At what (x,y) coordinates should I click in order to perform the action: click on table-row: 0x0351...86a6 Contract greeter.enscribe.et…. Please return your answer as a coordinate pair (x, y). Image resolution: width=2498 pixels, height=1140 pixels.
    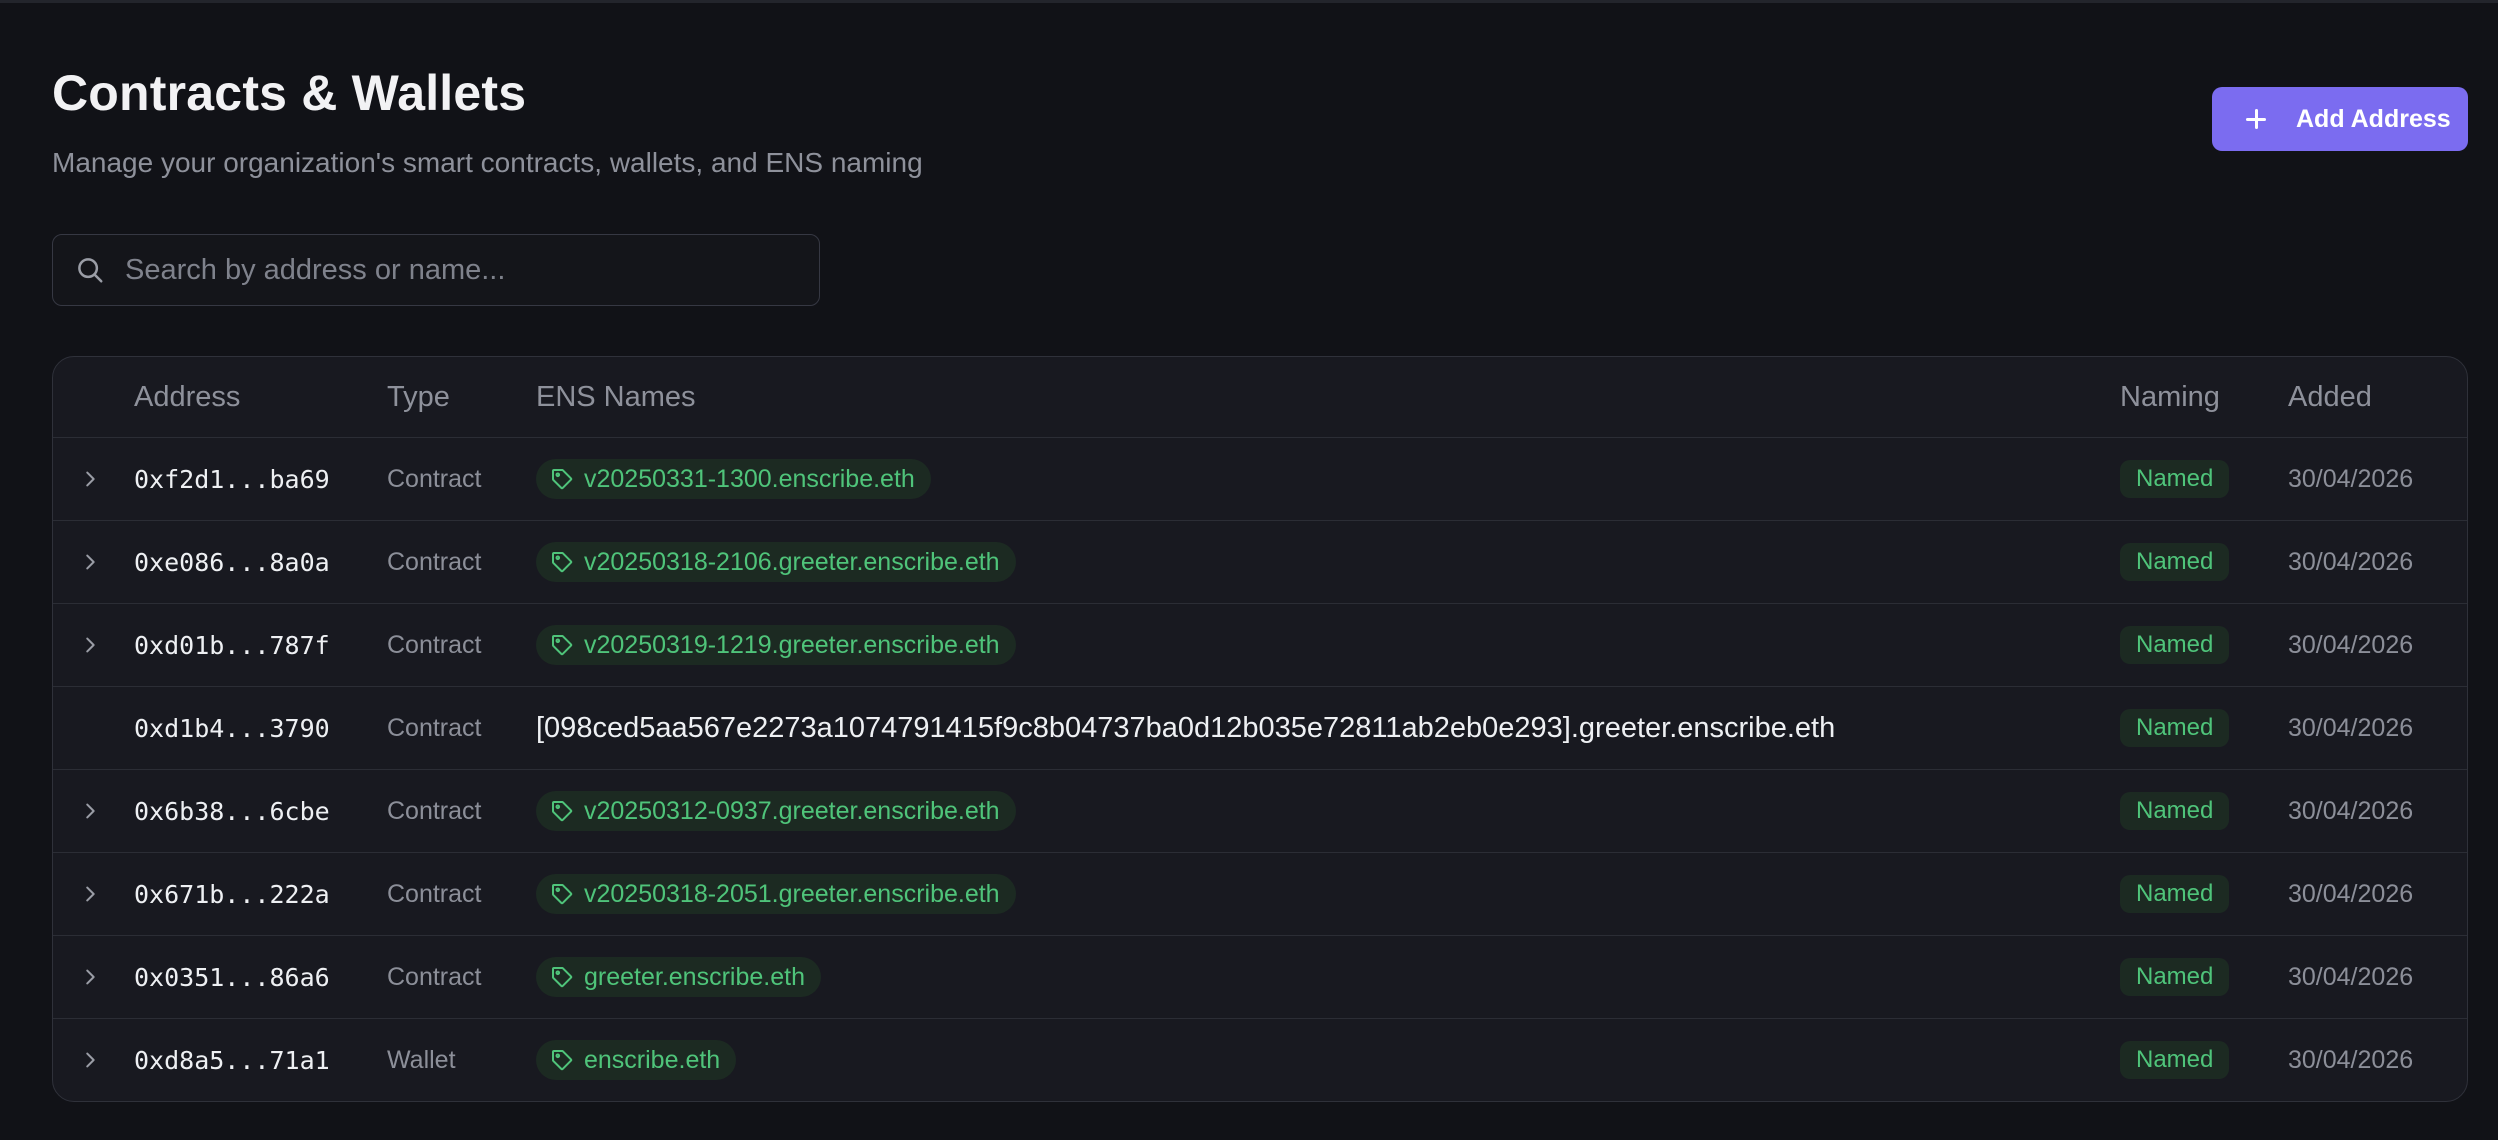
    Looking at the image, I should click on (1260, 977).